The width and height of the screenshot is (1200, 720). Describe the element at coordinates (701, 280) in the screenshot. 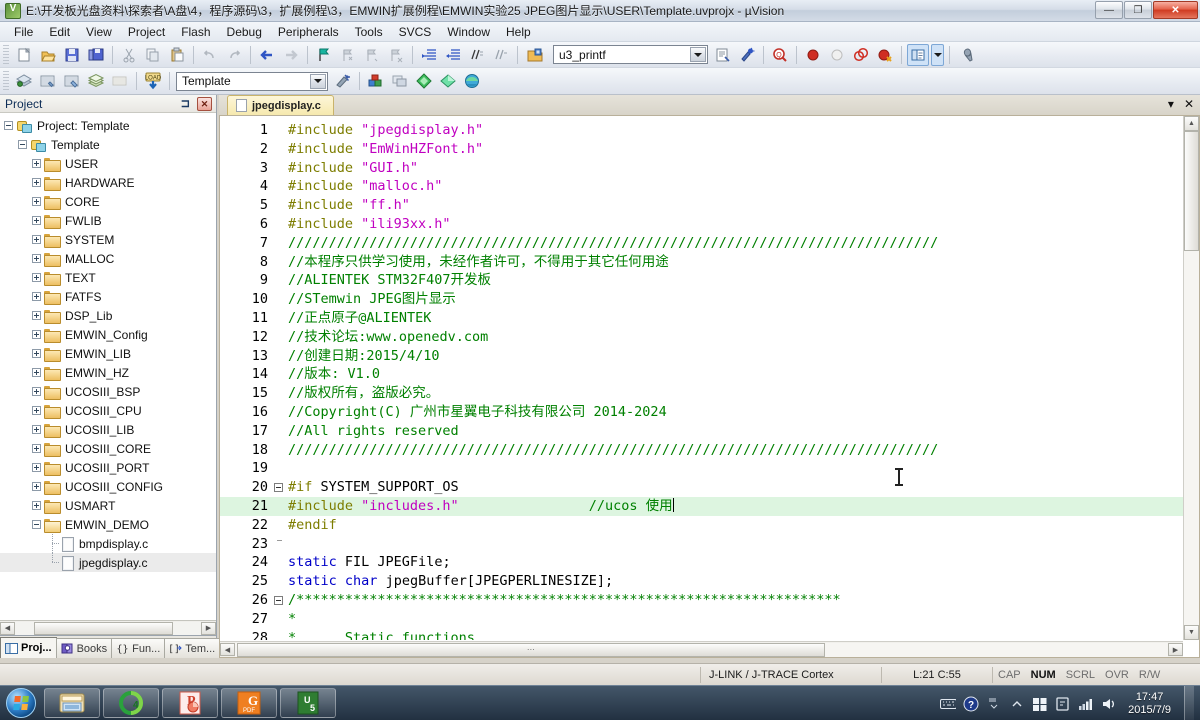

I see `code-line: 9 //ALIENTEK STM32F407开发板` at that location.